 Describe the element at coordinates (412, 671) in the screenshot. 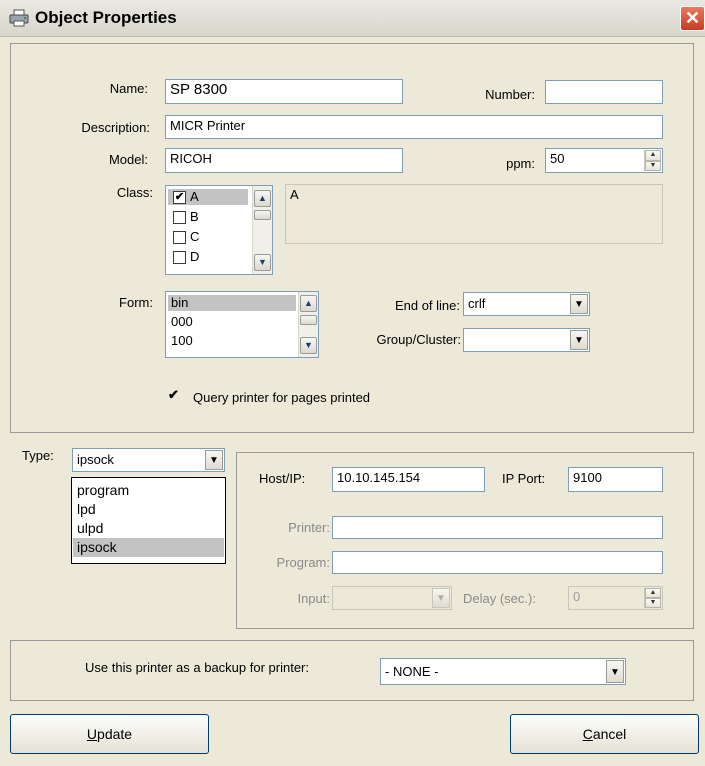

I see `backup-printer-value: - NONE -` at that location.